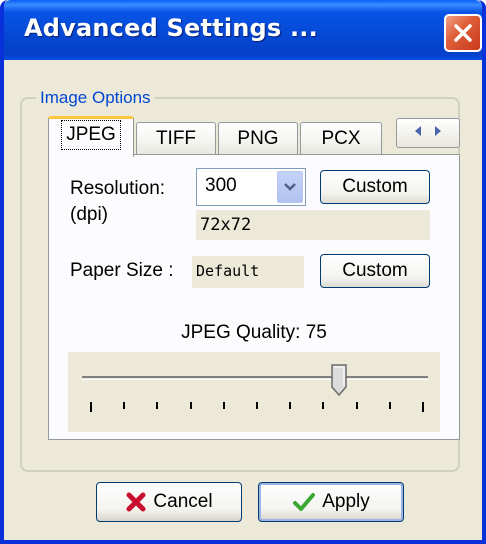  I want to click on jpeg-quality-caption: JPEG Quality: 75, so click(254, 333).